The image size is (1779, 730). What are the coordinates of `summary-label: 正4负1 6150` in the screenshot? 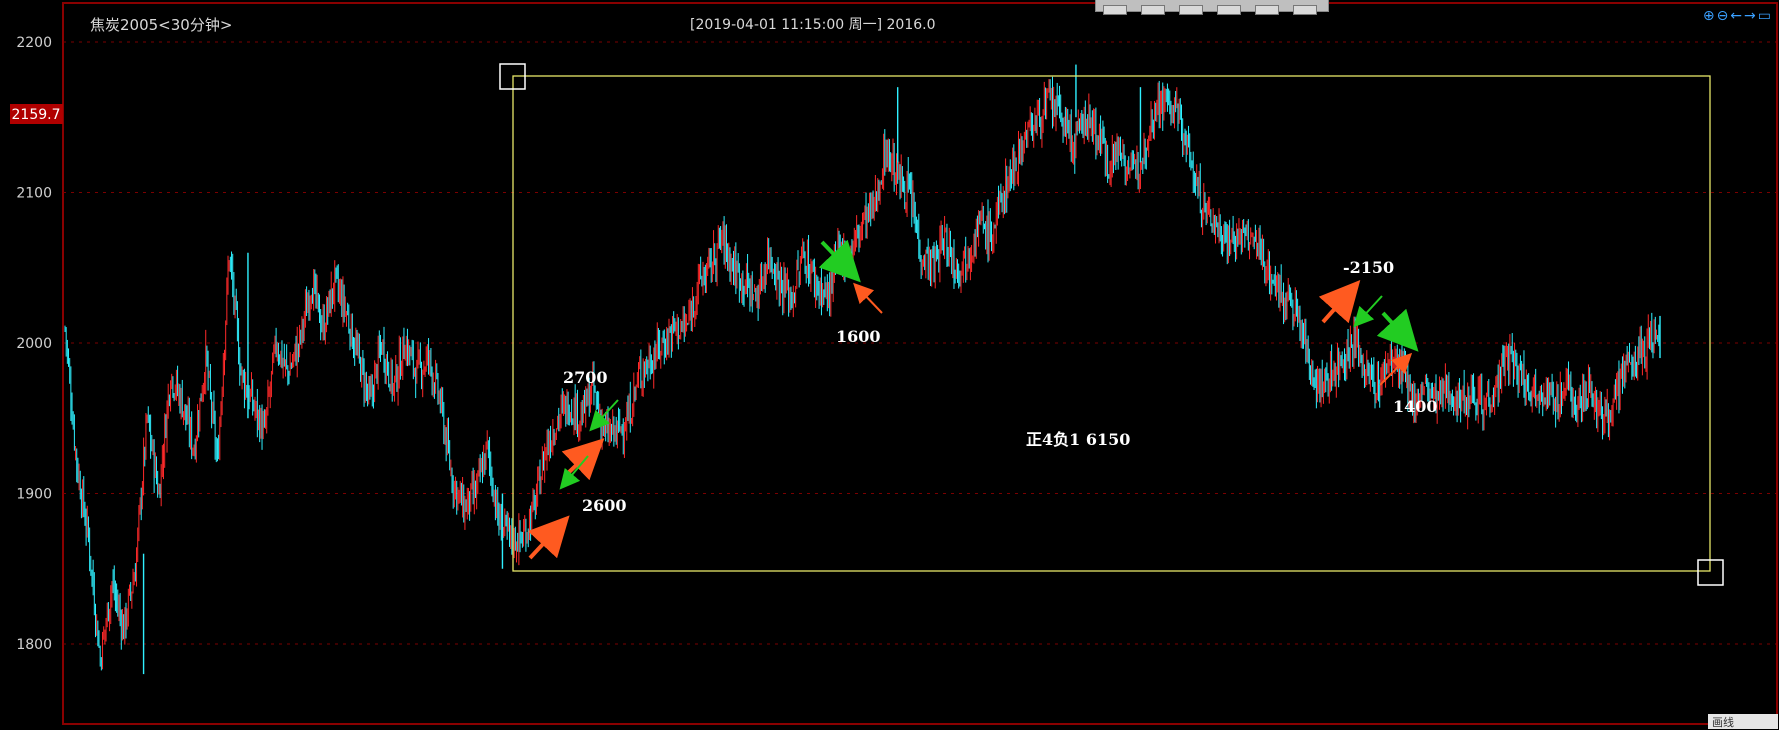 It's located at (1078, 439).